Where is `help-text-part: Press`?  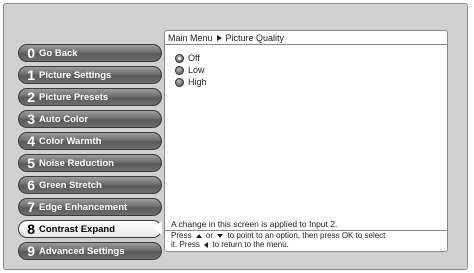 help-text-part: Press is located at coordinates (181, 235).